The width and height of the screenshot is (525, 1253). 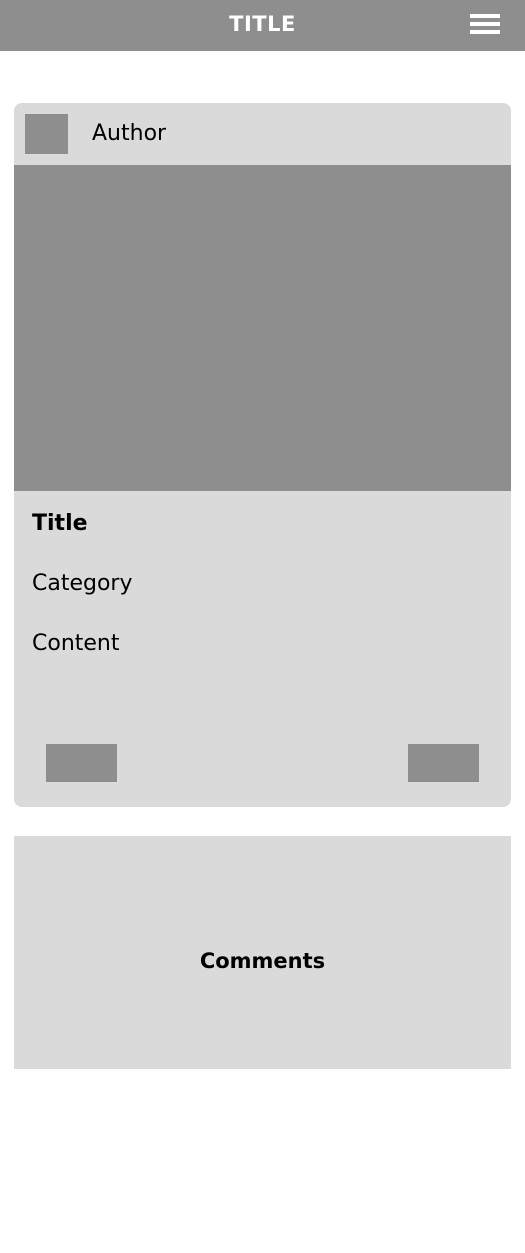 I want to click on comments-label: Comments, so click(x=262, y=961).